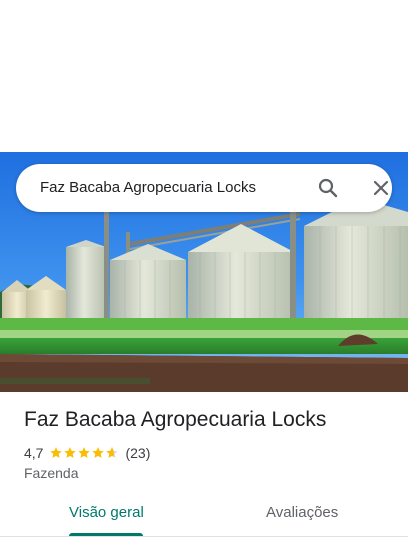 Image resolution: width=408 pixels, height=544 pixels. I want to click on tab-divider, so click(204, 536).